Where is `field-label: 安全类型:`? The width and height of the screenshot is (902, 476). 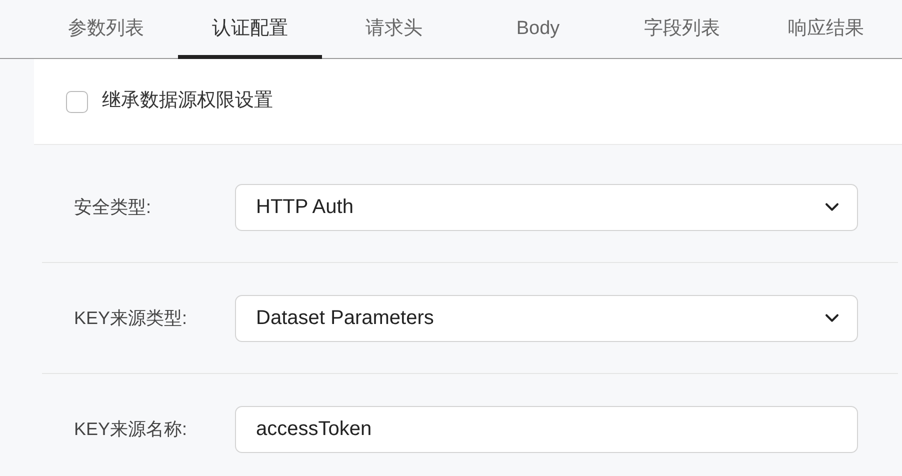 field-label: 安全类型: is located at coordinates (112, 207).